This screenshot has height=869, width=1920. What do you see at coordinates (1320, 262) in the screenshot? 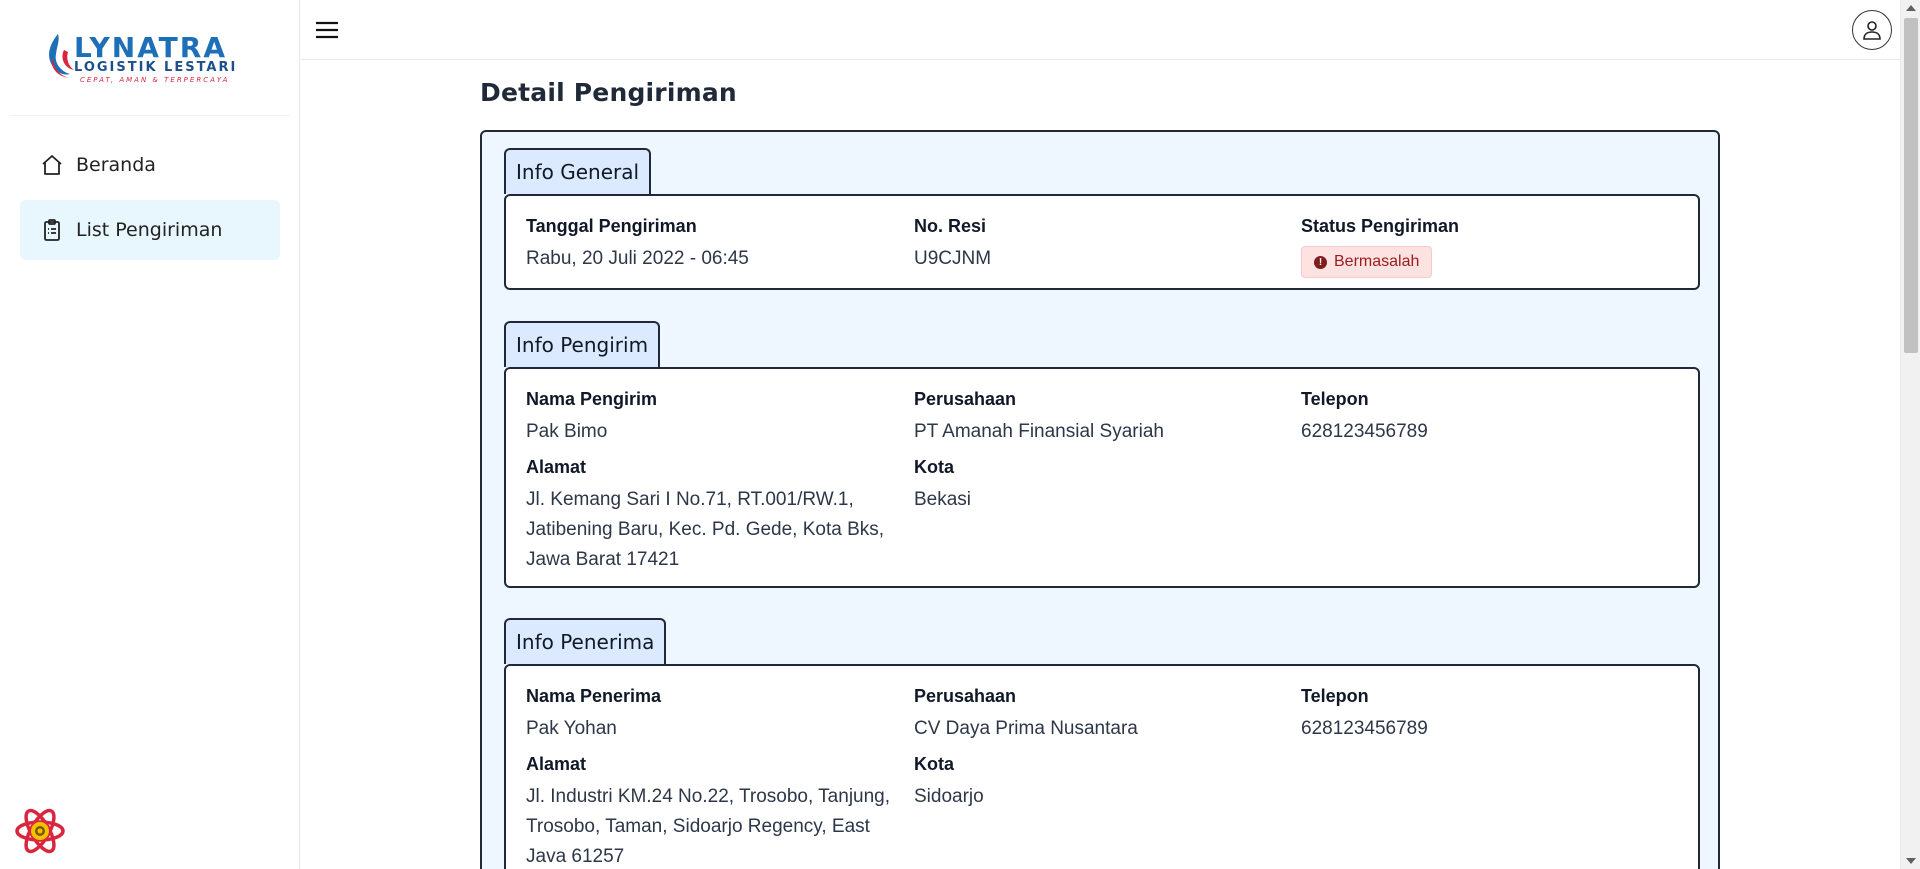
I see `alert-circle-icon: !` at bounding box center [1320, 262].